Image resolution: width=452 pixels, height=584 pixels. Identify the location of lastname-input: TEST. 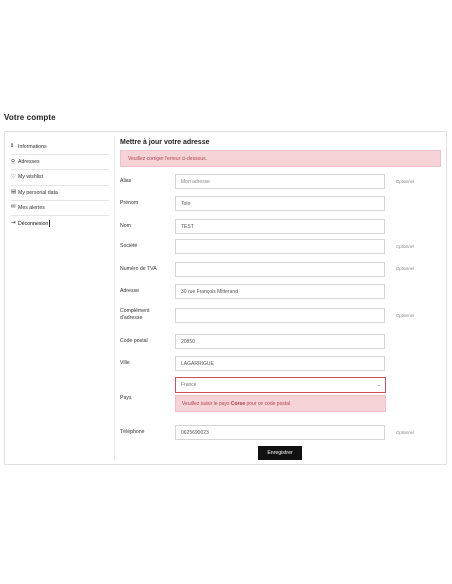
(280, 226).